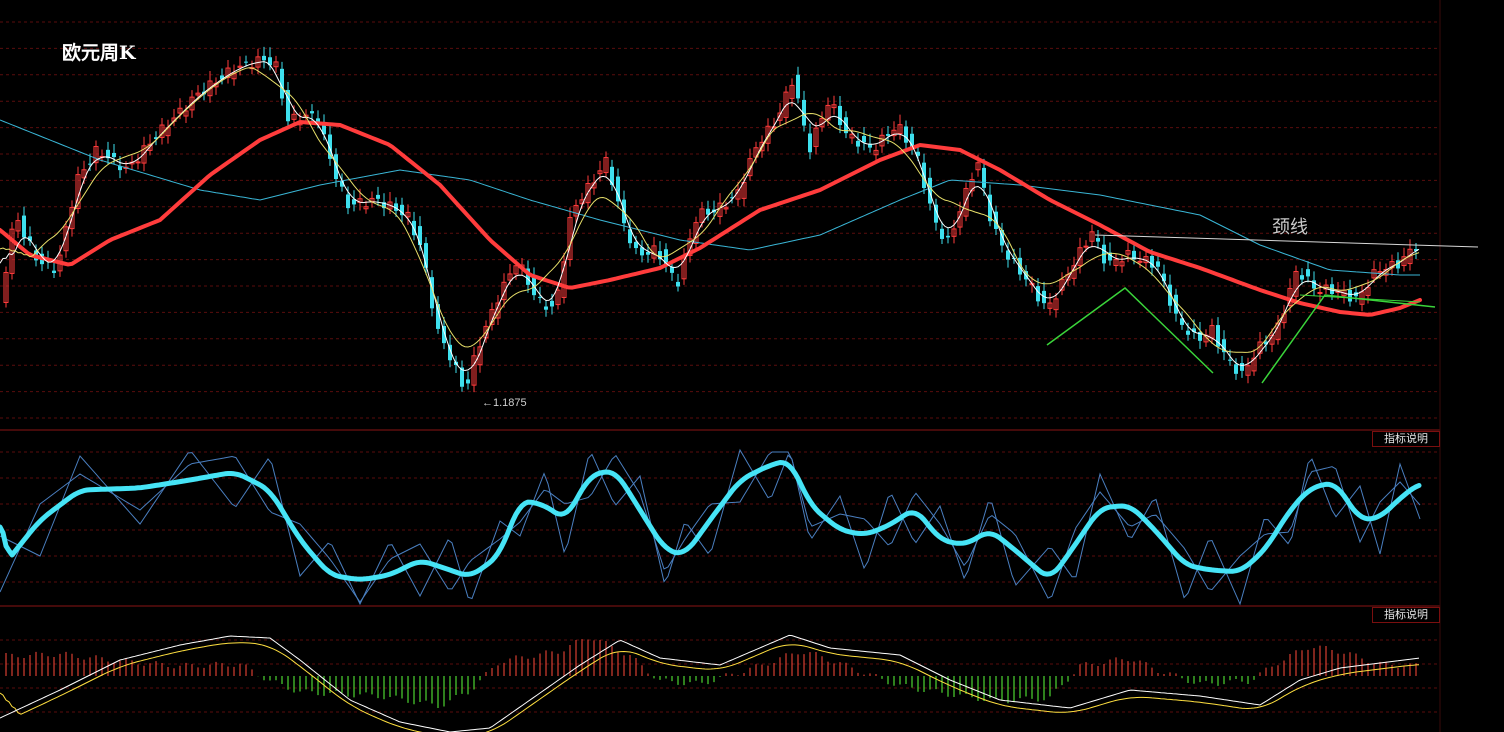 The height and width of the screenshot is (732, 1504). I want to click on low-marker-label: ←1.1875, so click(504, 403).